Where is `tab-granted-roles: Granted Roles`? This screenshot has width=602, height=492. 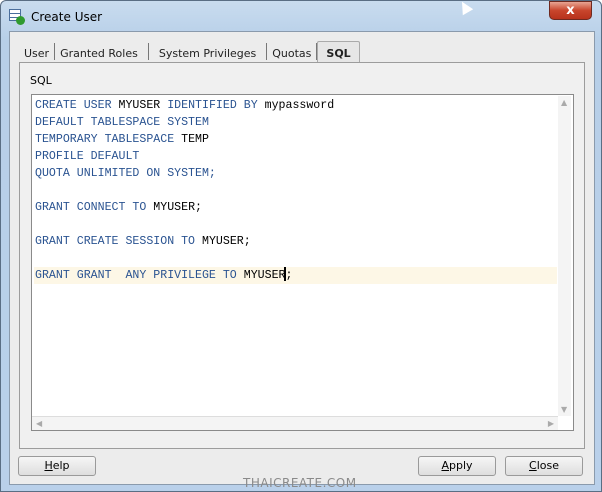 tab-granted-roles: Granted Roles is located at coordinates (102, 51).